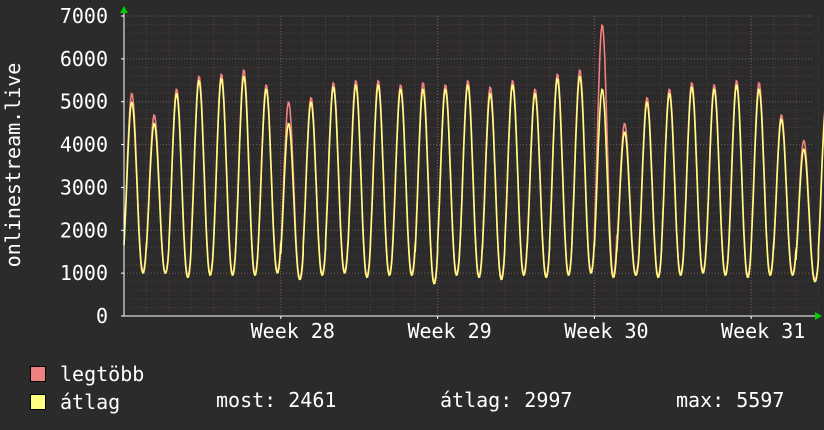 The width and height of the screenshot is (824, 430). I want to click on legend-item-avg: átlag, so click(75, 402).